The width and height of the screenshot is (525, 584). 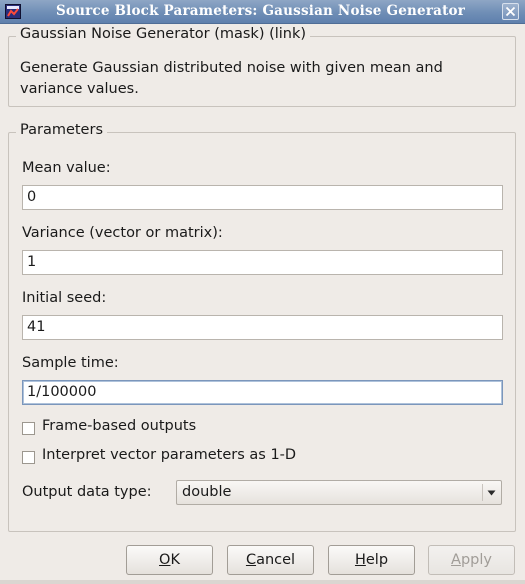 What do you see at coordinates (262, 392) in the screenshot?
I see `sample-time-input: 1/100000` at bounding box center [262, 392].